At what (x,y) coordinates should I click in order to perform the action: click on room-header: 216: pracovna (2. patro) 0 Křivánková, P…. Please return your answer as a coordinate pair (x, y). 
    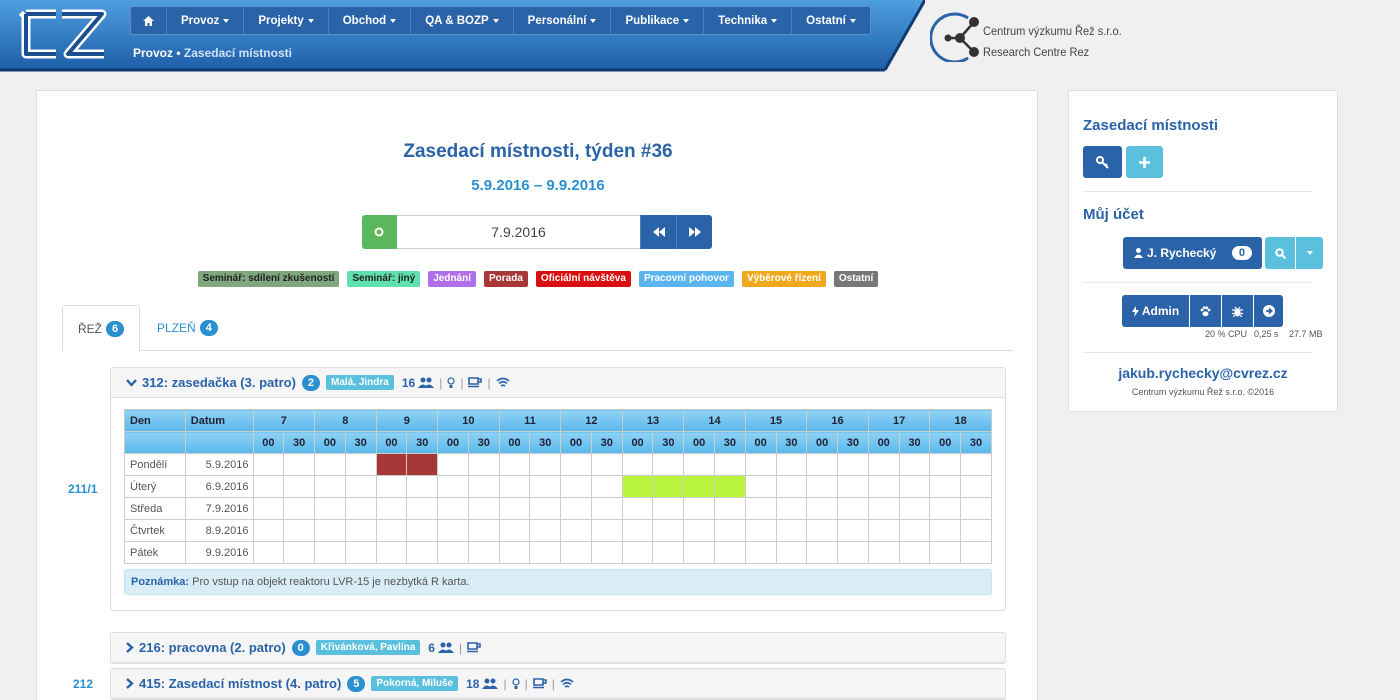
    Looking at the image, I should click on (558, 648).